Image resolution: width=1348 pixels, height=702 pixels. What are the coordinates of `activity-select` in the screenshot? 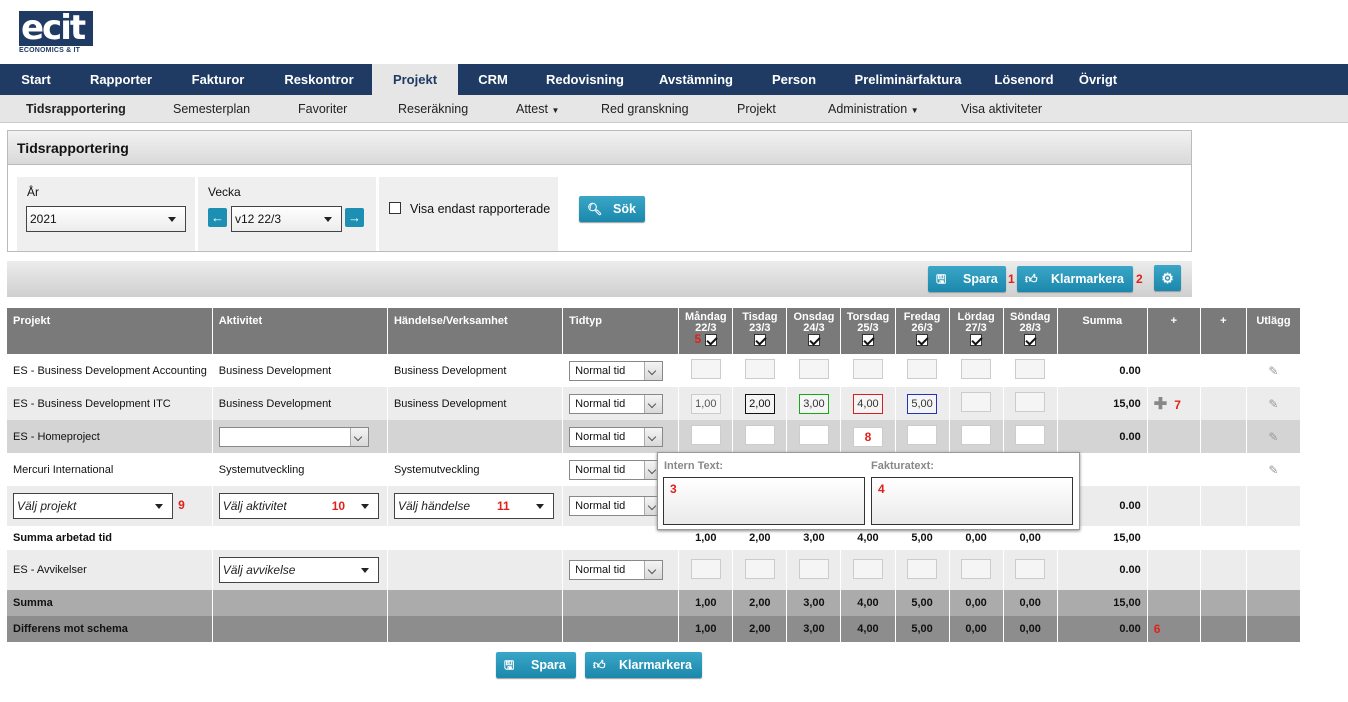 It's located at (293, 436).